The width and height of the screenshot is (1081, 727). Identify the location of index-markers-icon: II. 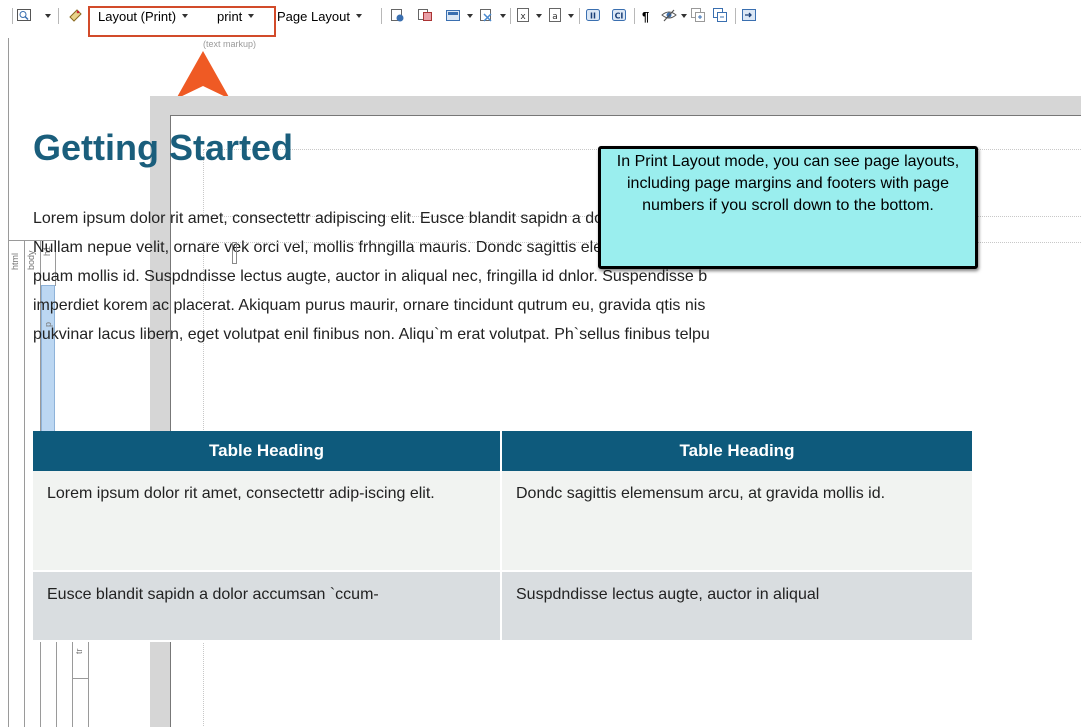
(593, 15).